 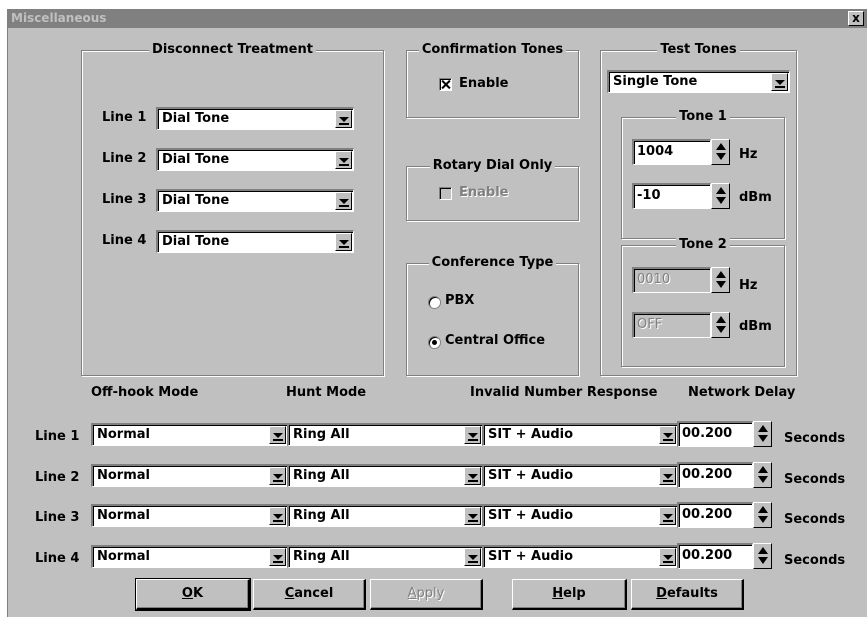 What do you see at coordinates (484, 192) in the screenshot?
I see `rotary-enable-label: Enable` at bounding box center [484, 192].